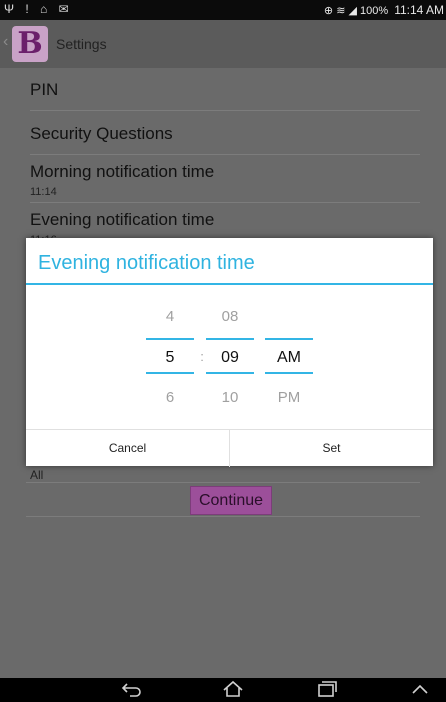 Image resolution: width=446 pixels, height=702 pixels. I want to click on settings-item-subtitle: 11:14, so click(43, 192).